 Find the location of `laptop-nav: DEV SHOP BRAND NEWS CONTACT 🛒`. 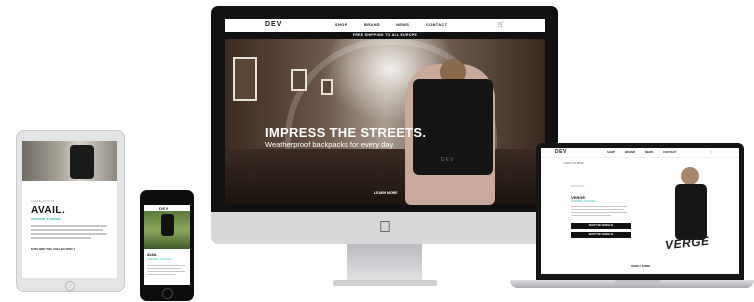

laptop-nav: DEV SHOP BRAND NEWS CONTACT 🛒 is located at coordinates (640, 153).